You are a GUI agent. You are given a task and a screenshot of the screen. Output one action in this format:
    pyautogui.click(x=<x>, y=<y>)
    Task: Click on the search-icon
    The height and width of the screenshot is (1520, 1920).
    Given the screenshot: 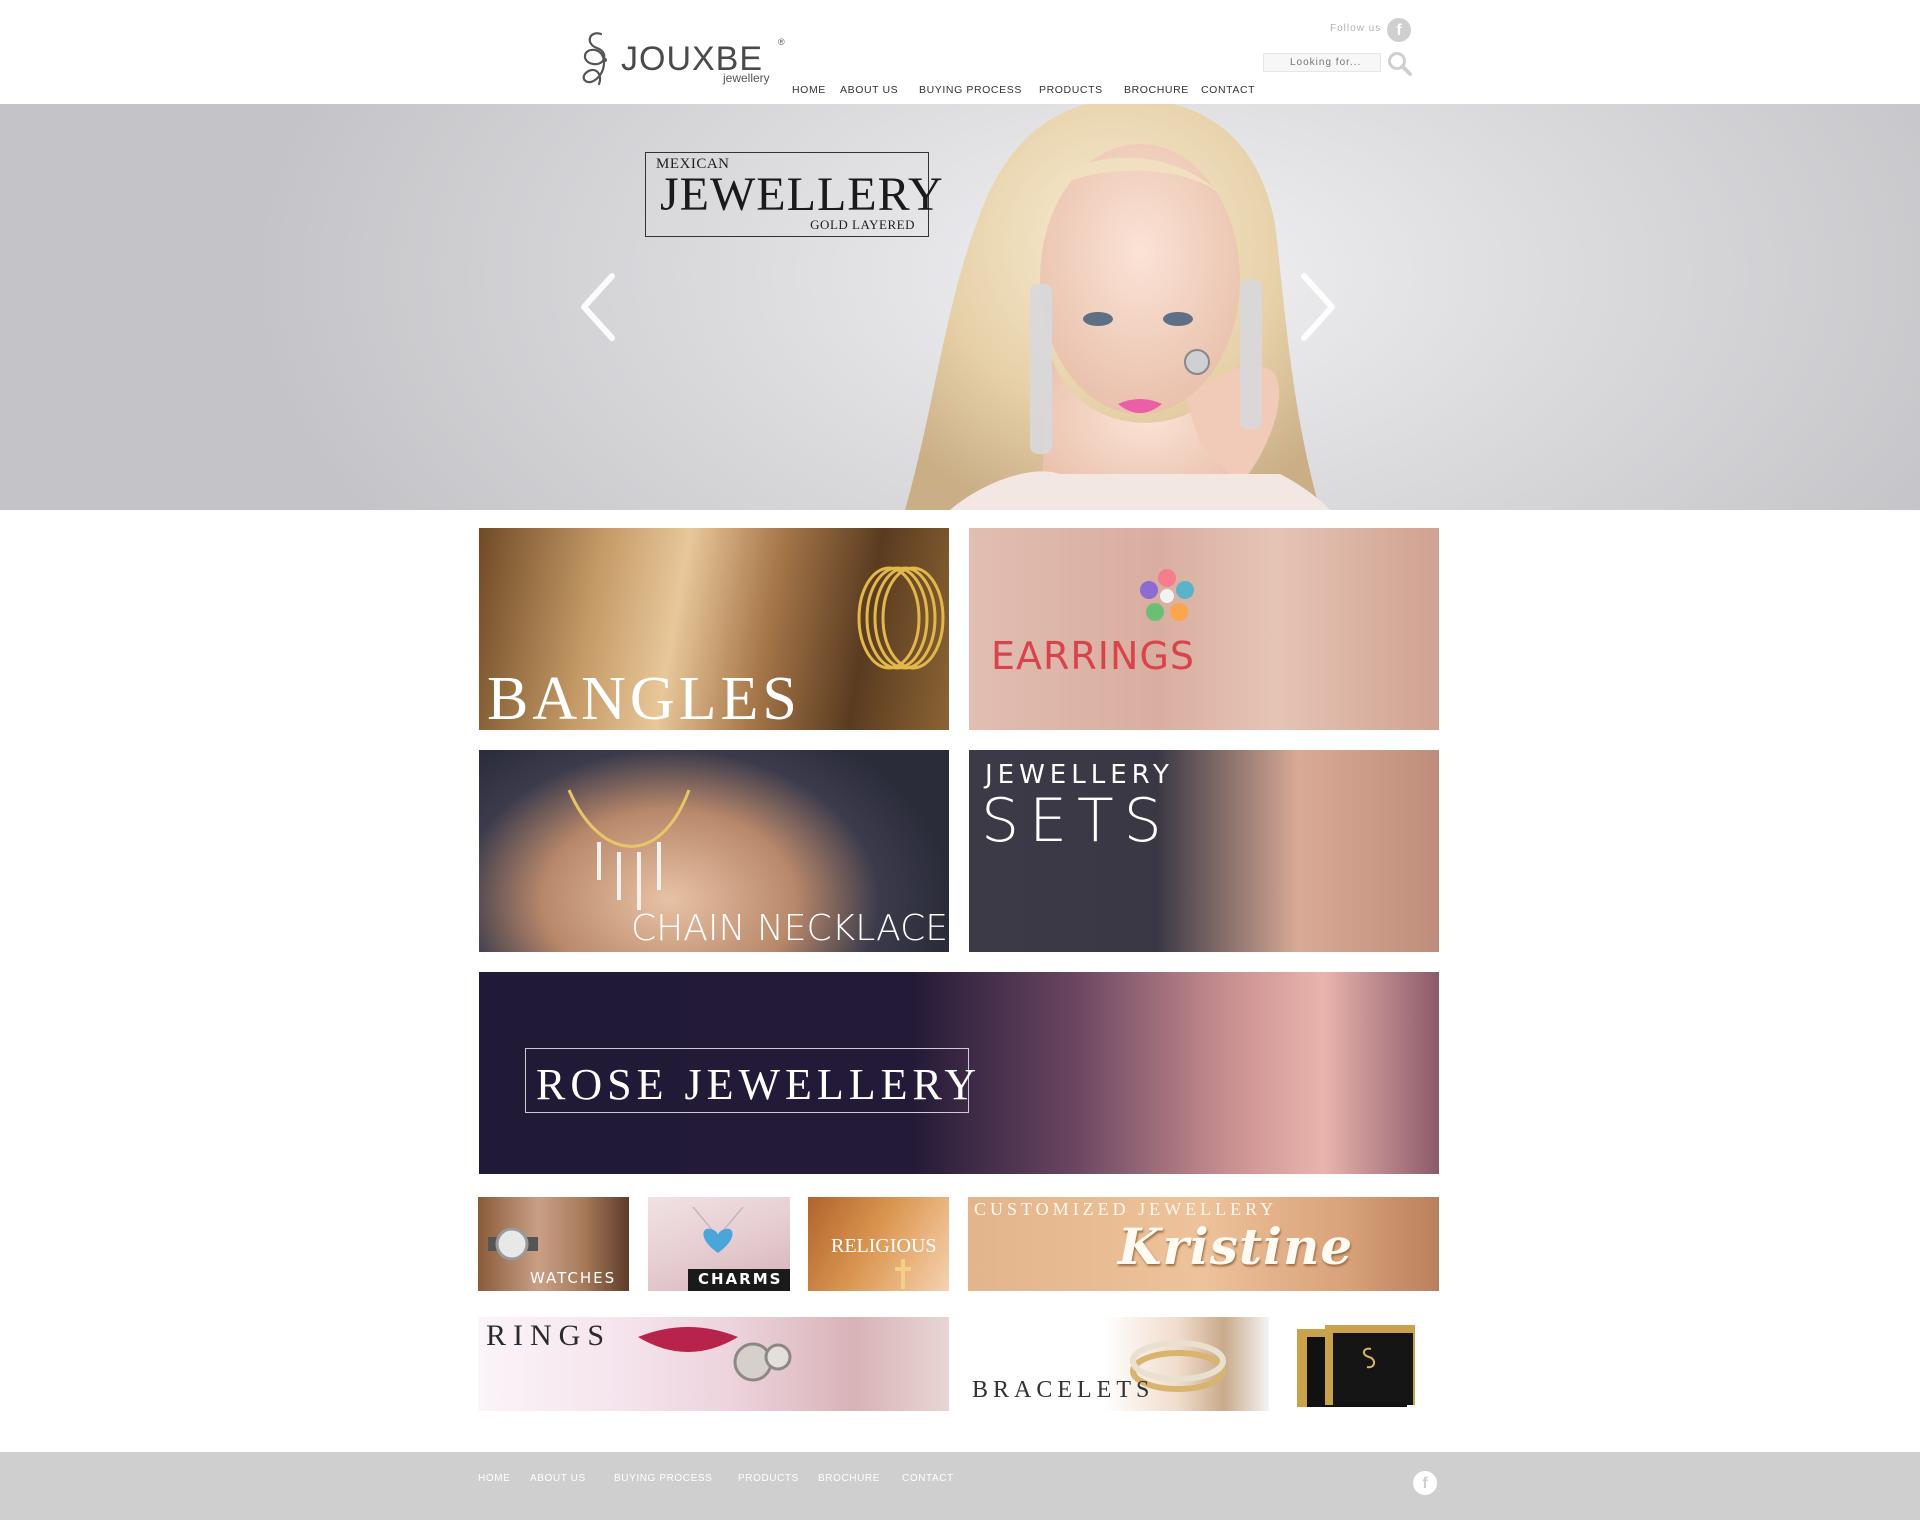 What is the action you would take?
    pyautogui.click(x=1400, y=64)
    